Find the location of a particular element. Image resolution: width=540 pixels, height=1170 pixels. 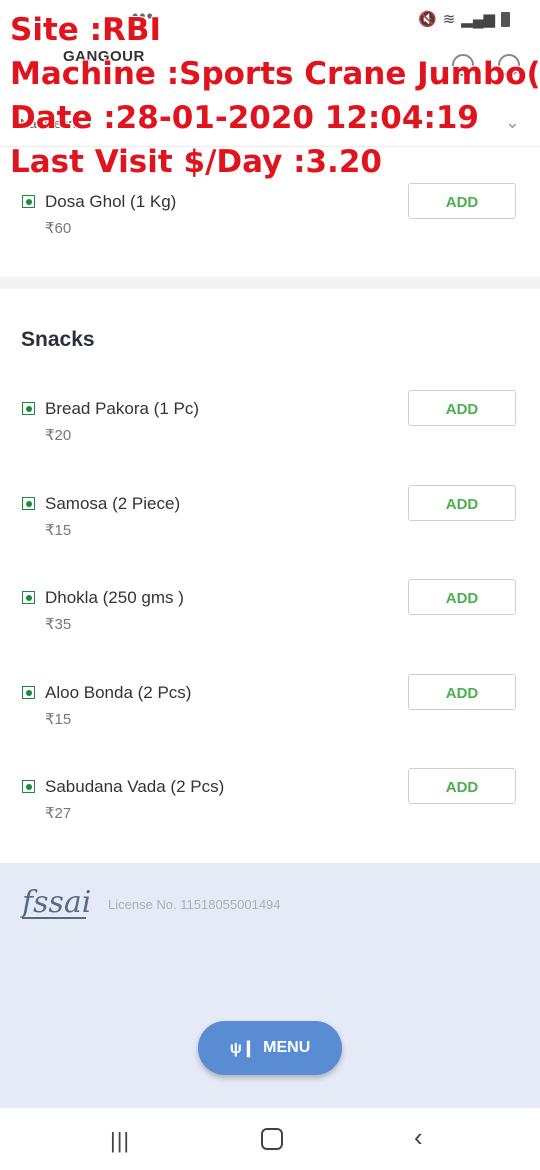

item-price: ₹20 is located at coordinates (58, 435).